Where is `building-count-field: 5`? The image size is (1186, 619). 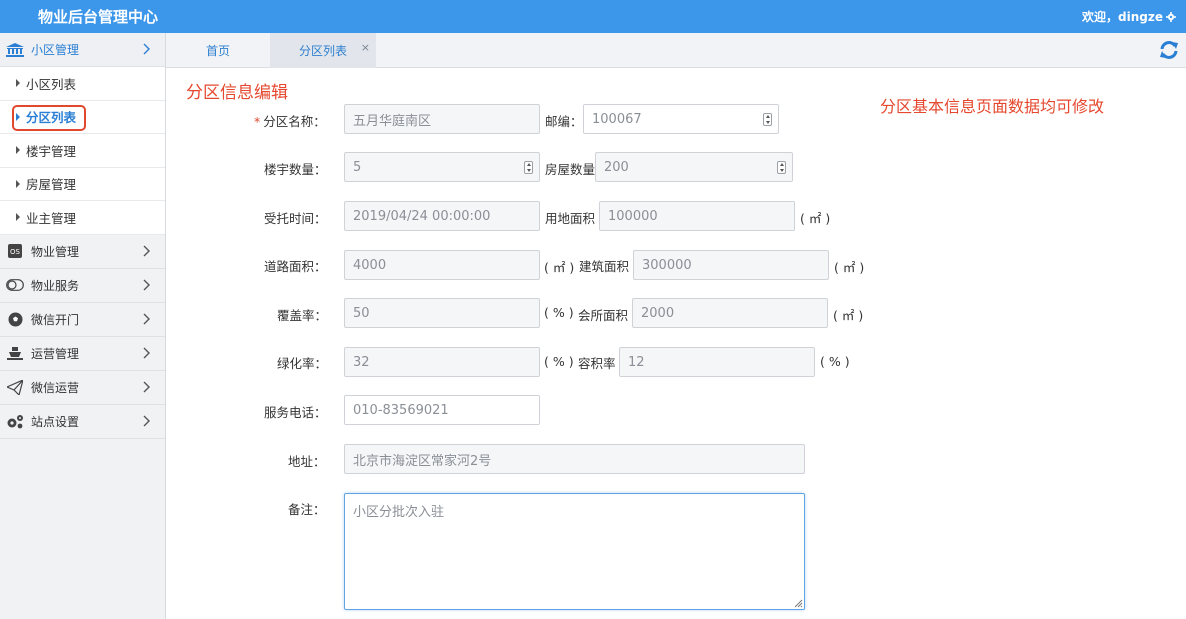
building-count-field: 5 is located at coordinates (442, 167).